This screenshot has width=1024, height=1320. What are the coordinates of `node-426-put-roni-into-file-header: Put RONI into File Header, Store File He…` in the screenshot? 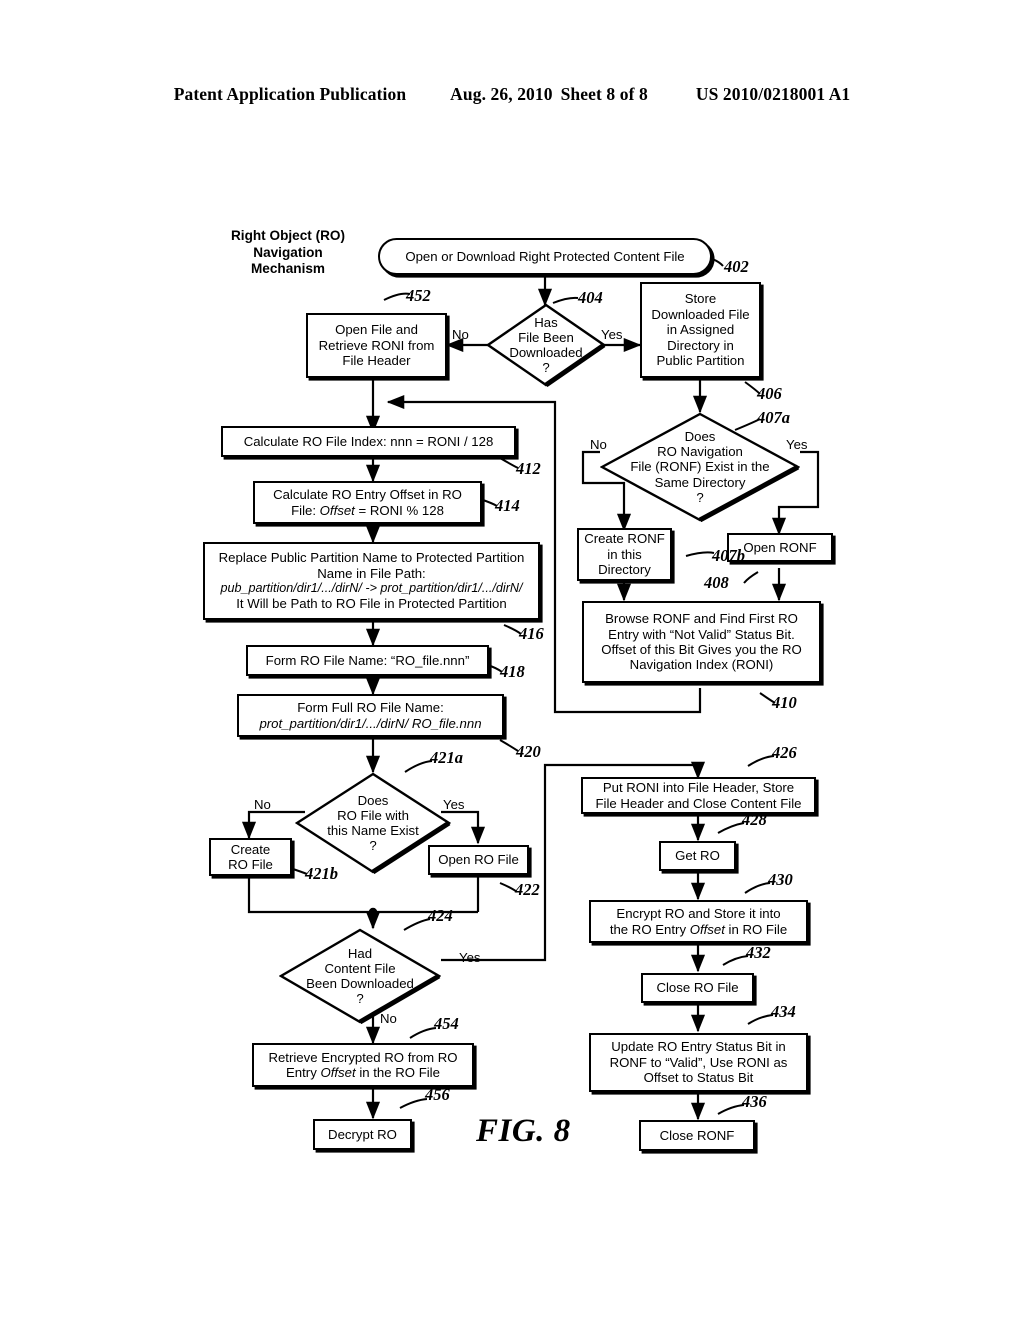 It's located at (698, 795).